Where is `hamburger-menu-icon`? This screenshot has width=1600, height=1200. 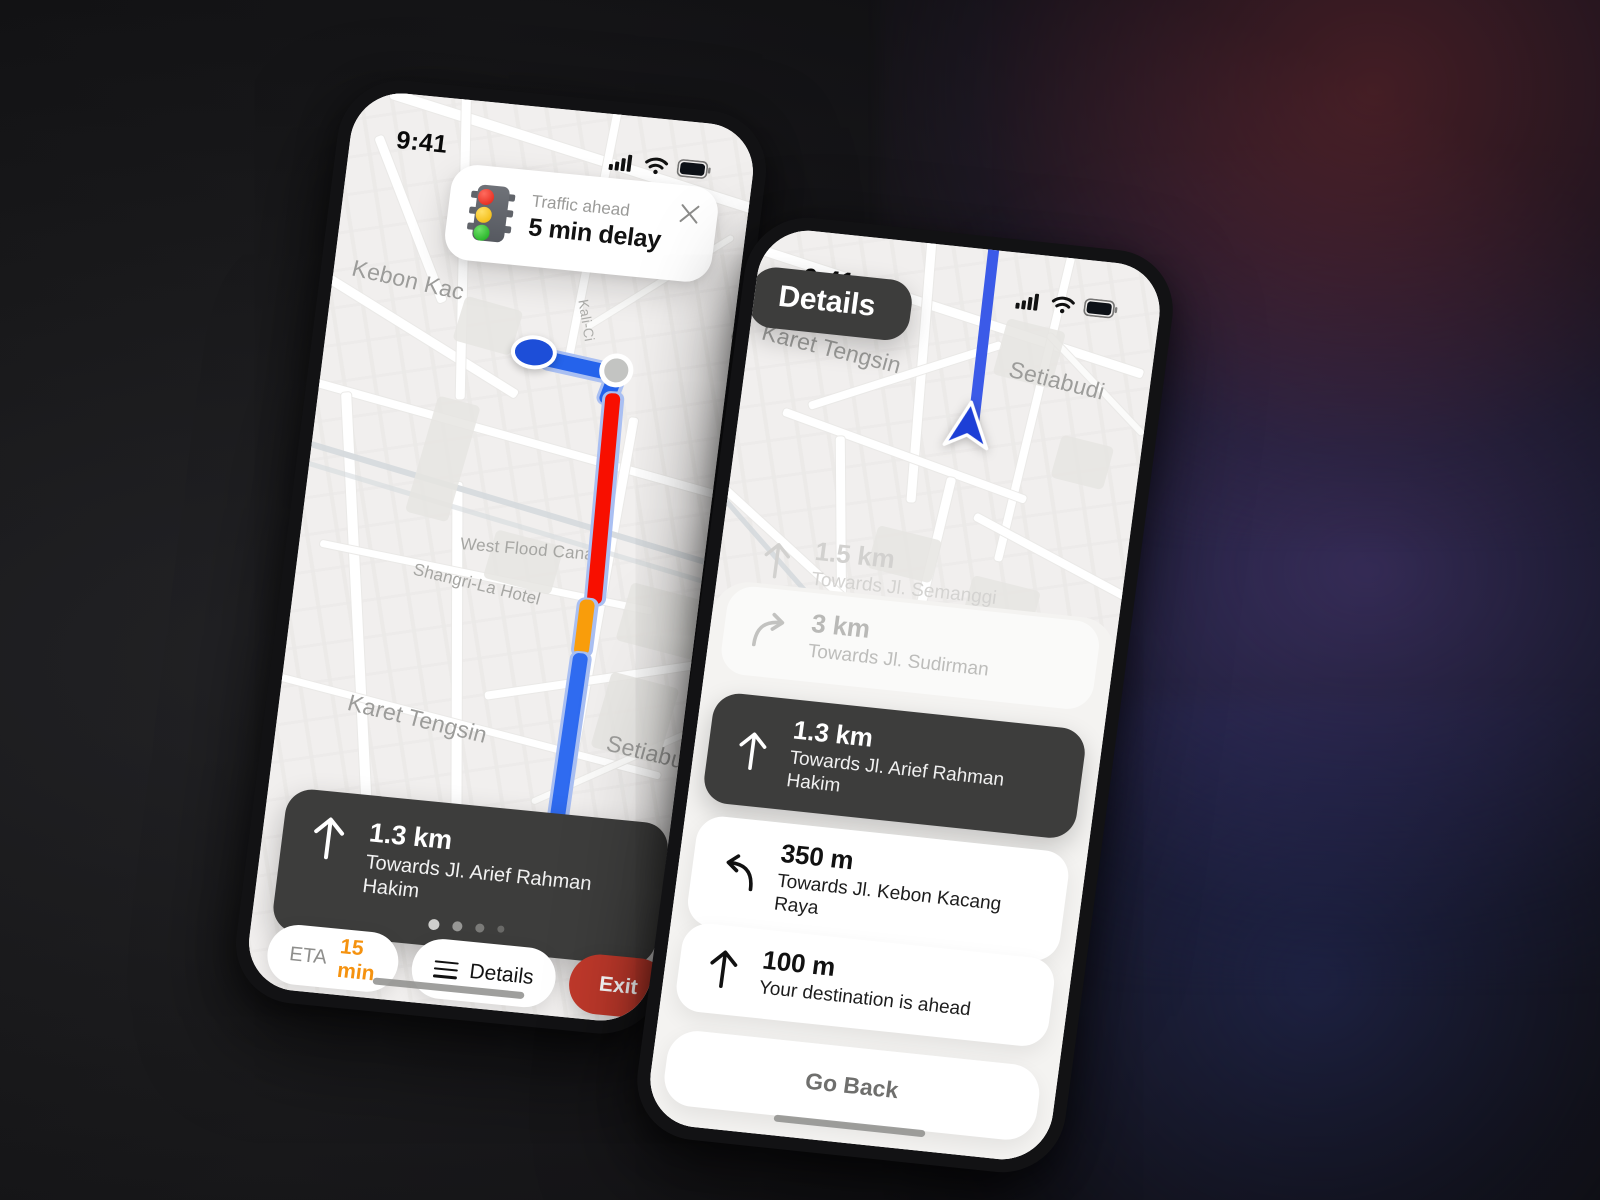
hamburger-menu-icon is located at coordinates (445, 969).